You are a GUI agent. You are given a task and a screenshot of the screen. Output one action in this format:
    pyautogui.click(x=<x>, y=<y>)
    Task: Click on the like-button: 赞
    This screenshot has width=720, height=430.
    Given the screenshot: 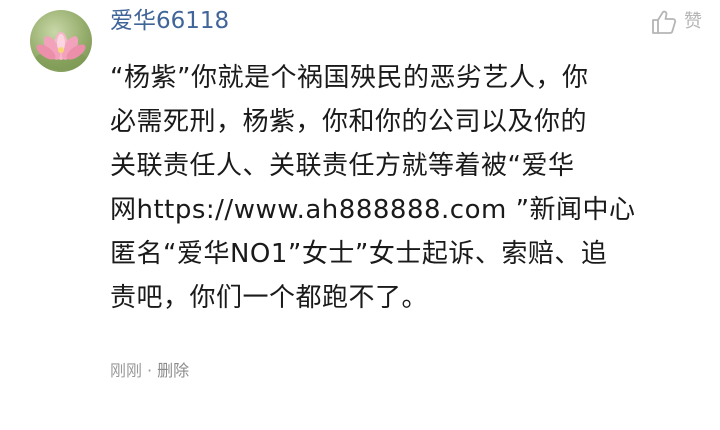 What is the action you would take?
    pyautogui.click(x=676, y=22)
    